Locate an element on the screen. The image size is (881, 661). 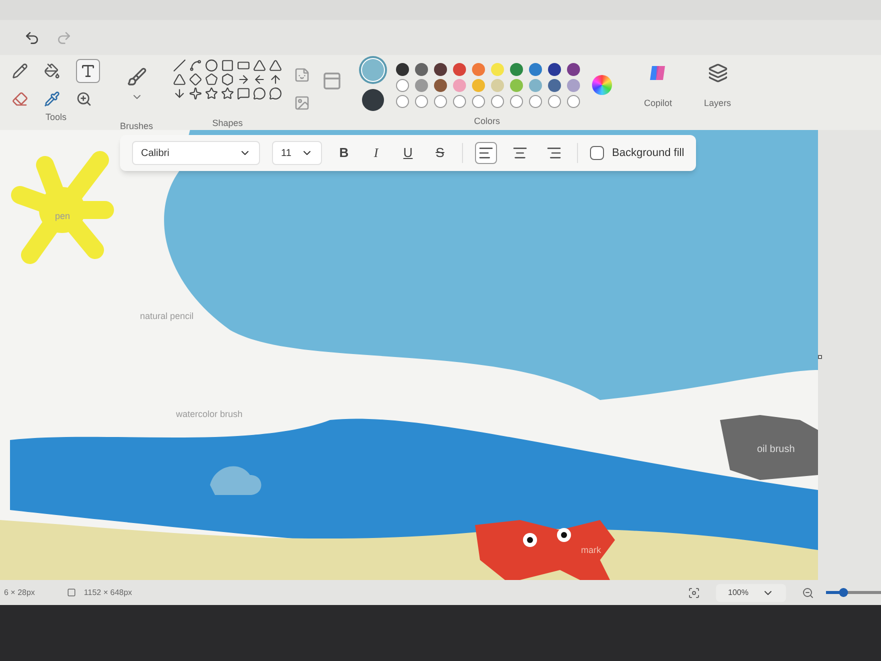
checkbox-label: Background fill is located at coordinates (648, 153).